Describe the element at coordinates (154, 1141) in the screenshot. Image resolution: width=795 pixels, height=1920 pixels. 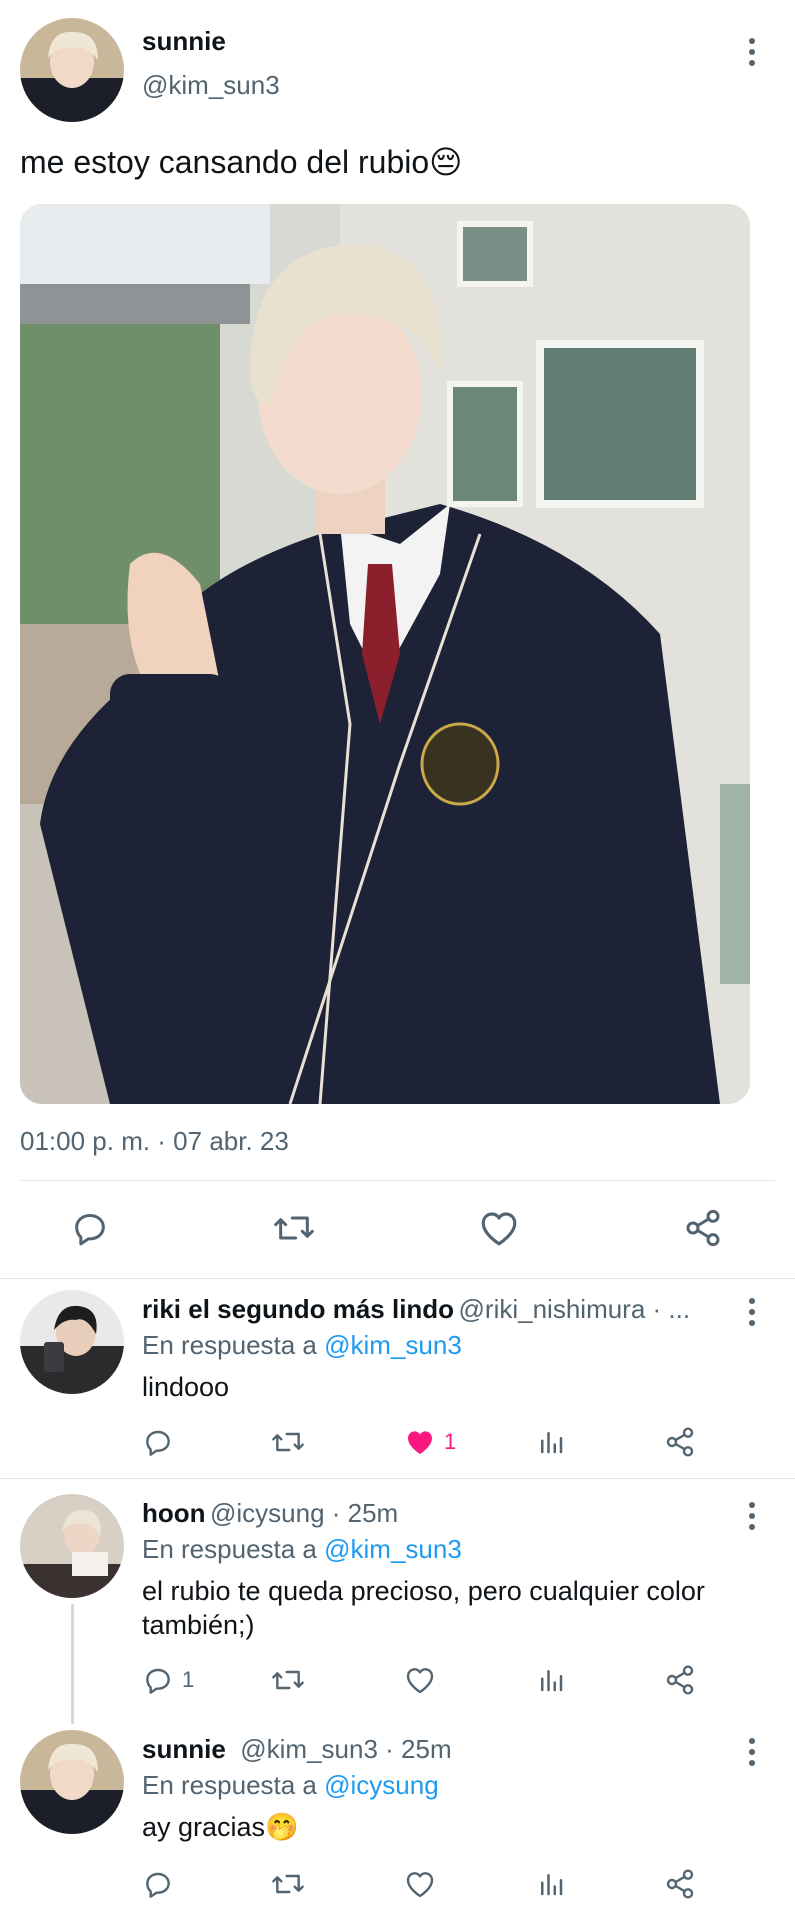
I see `tweet-timestamp: 01:00 p. m. · 07 abr. 23` at that location.